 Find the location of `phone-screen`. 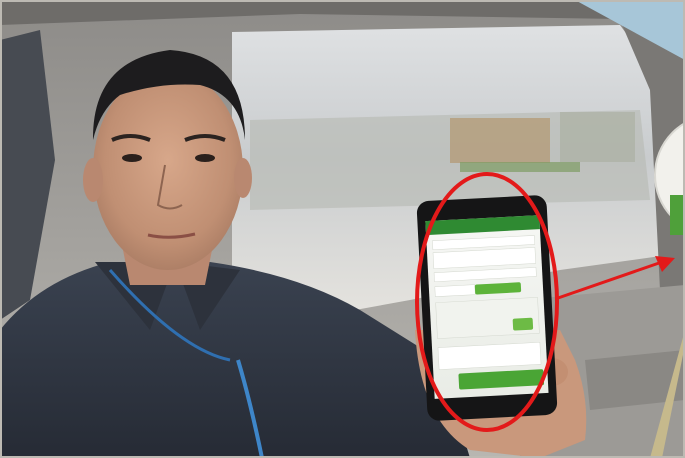

phone-screen is located at coordinates (487, 307).